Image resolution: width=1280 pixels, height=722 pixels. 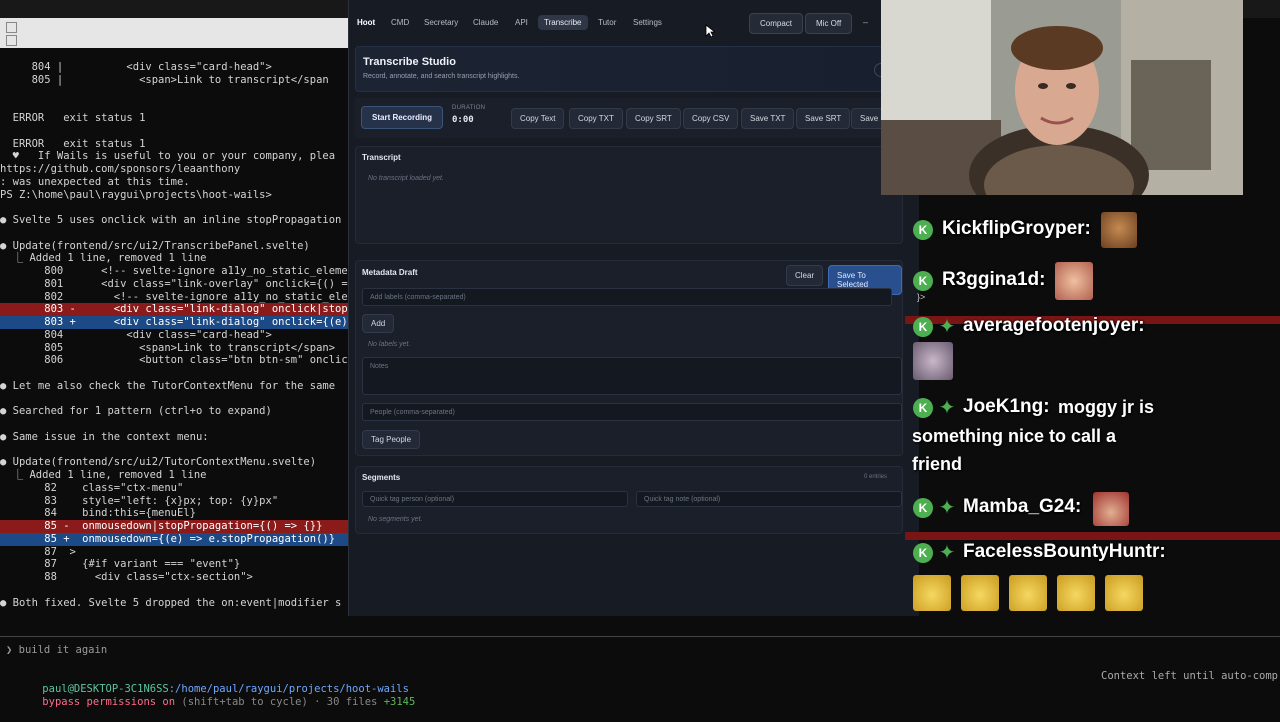 I want to click on segments-title: Segments, so click(x=381, y=477).